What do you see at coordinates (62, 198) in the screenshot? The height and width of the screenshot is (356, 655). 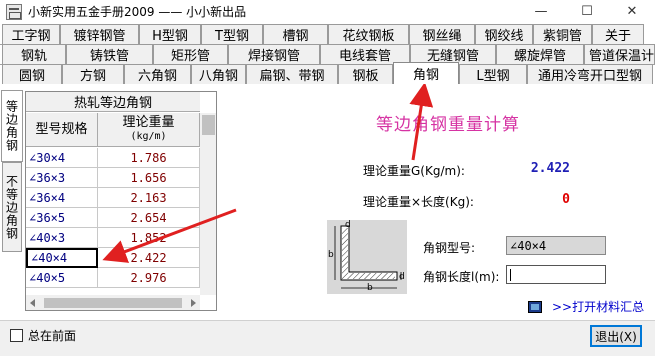 I see `cell-spec: ∠36×4` at bounding box center [62, 198].